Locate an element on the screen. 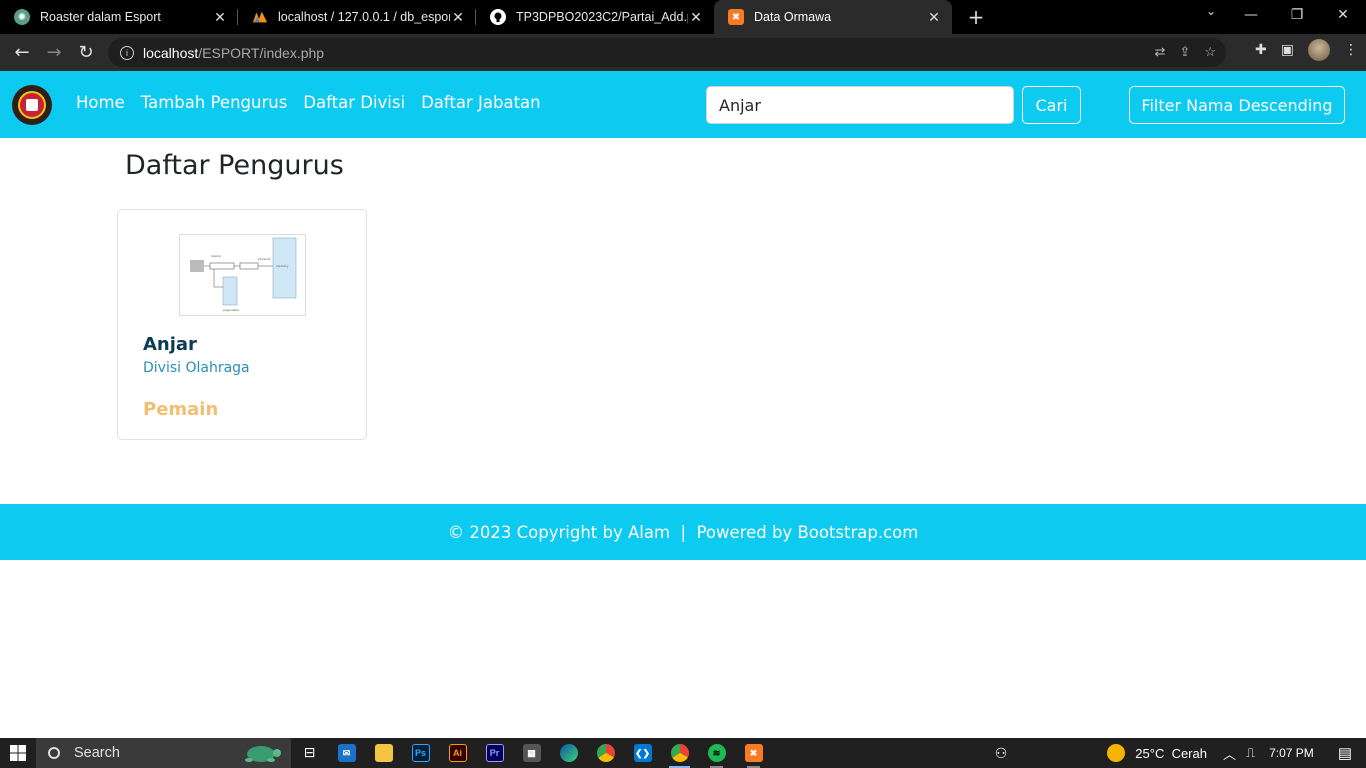 The height and width of the screenshot is (768, 1366). xampp-taskbar-icon: ✖ is located at coordinates (753, 753).